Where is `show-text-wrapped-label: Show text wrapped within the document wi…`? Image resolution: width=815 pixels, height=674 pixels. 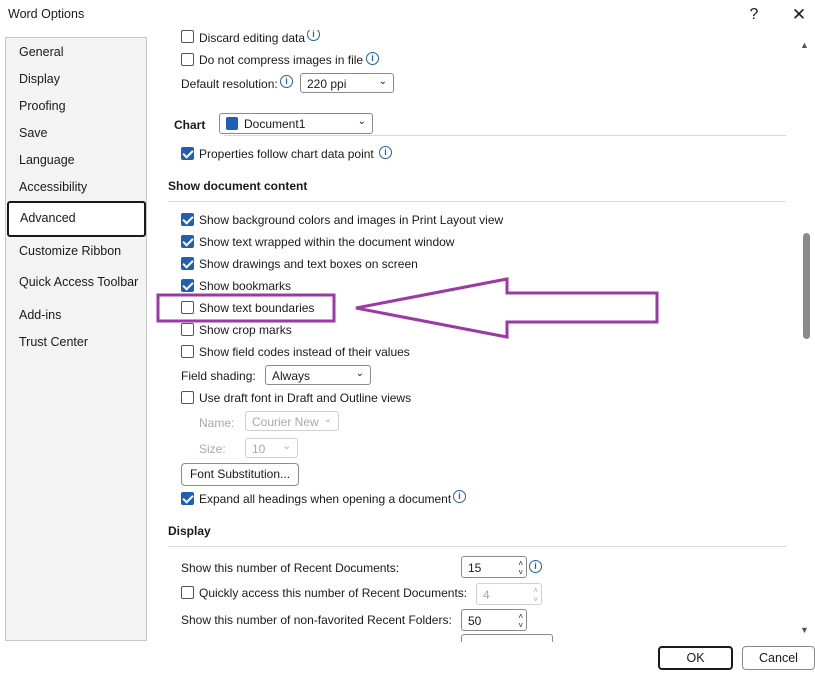
show-text-wrapped-label: Show text wrapped within the document wi… is located at coordinates (327, 242).